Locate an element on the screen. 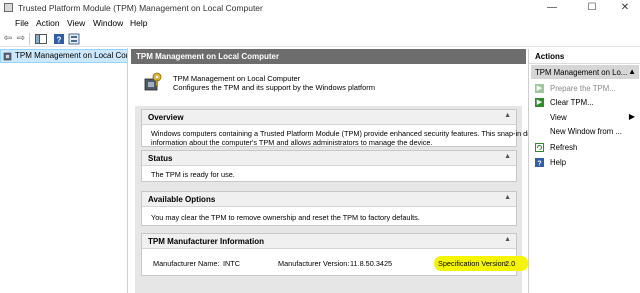 This screenshot has height=293, width=640. action-label: Refresh is located at coordinates (564, 147).